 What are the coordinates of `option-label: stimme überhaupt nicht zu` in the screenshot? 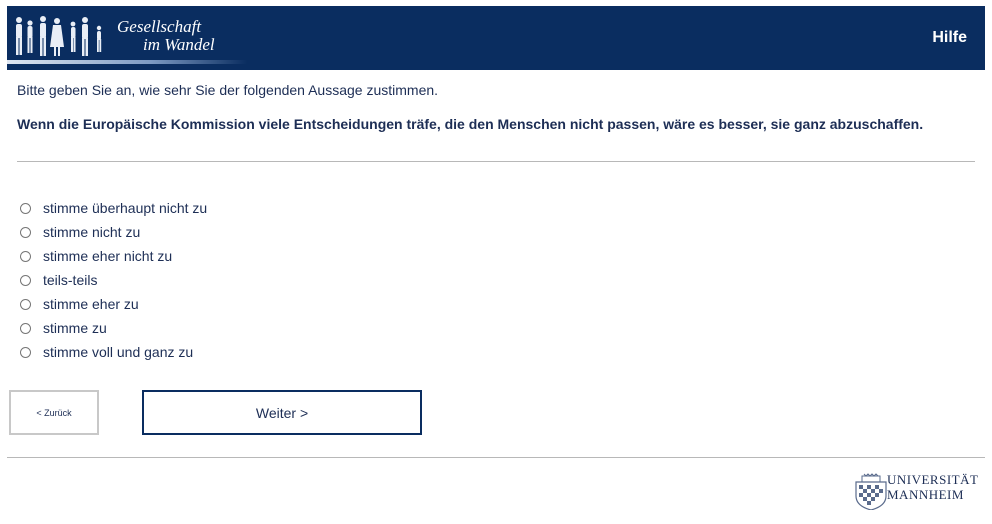 It's located at (125, 208).